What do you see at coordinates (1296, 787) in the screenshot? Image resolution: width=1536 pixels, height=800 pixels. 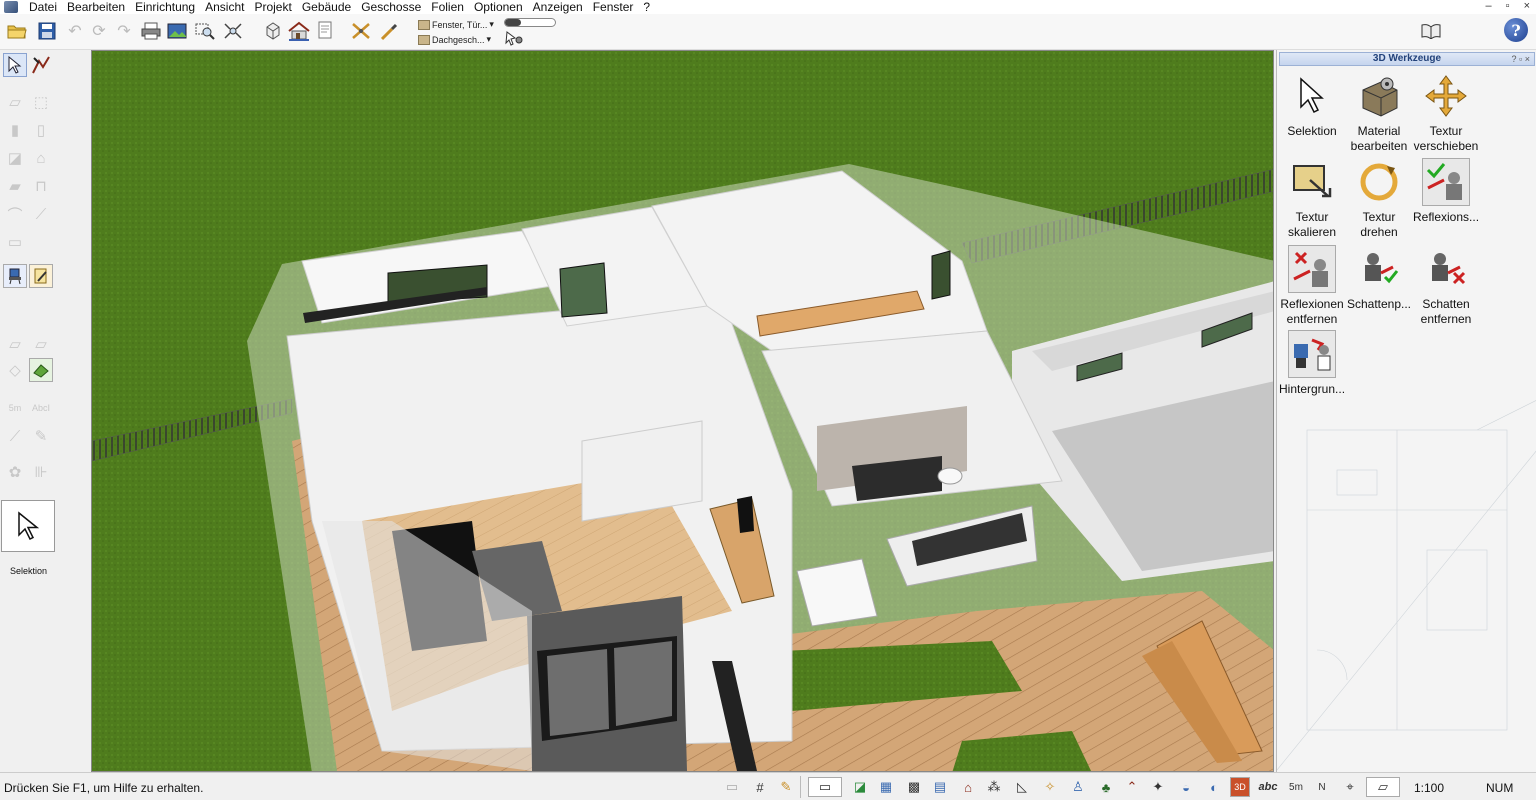 I see `dimension-visibility-icon: 5m` at bounding box center [1296, 787].